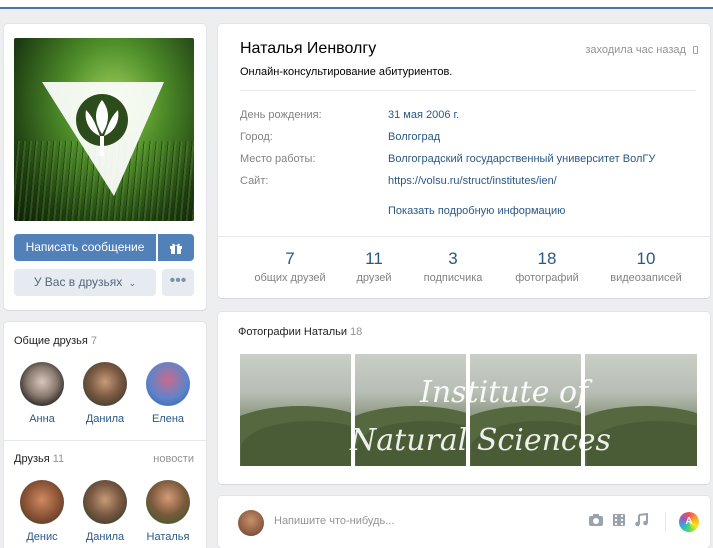  I want to click on counter-label: подписчика, so click(453, 278).